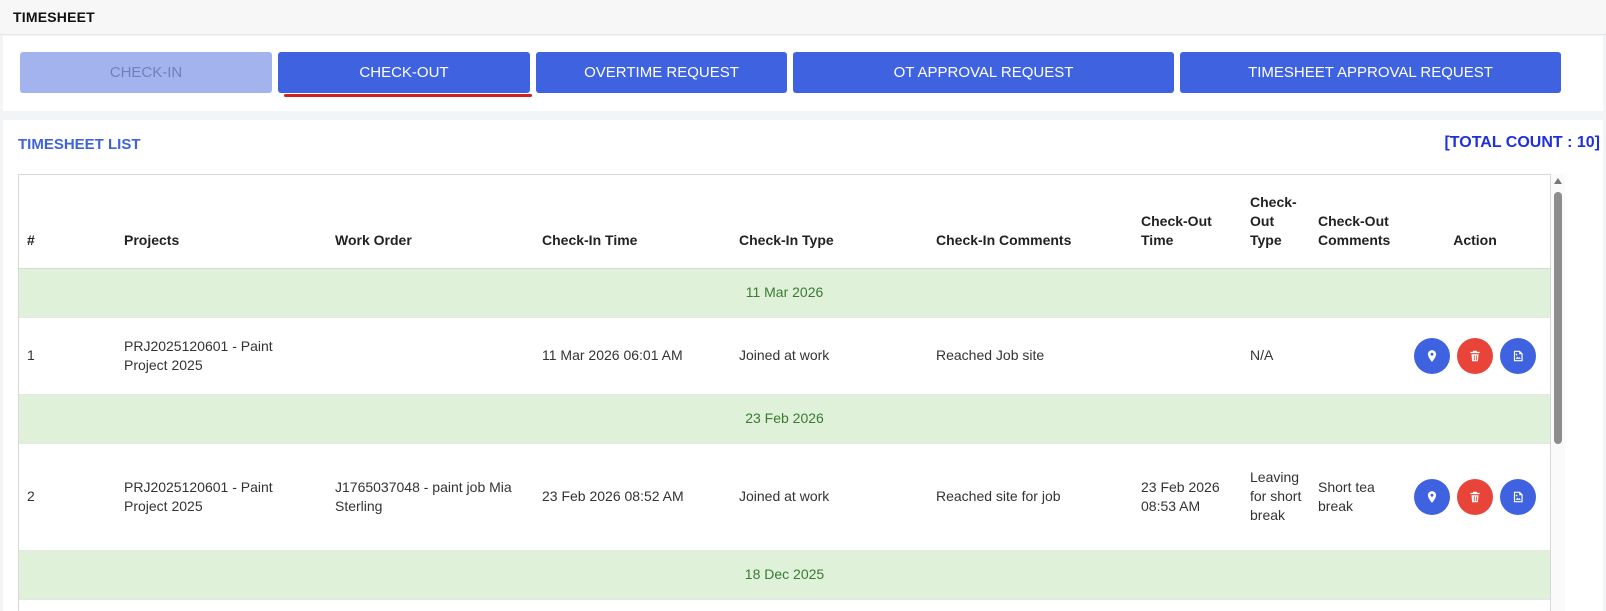 Image resolution: width=1606 pixels, height=611 pixels. What do you see at coordinates (79, 144) in the screenshot?
I see `timesheet-list-title: TIMESHEET LIST` at bounding box center [79, 144].